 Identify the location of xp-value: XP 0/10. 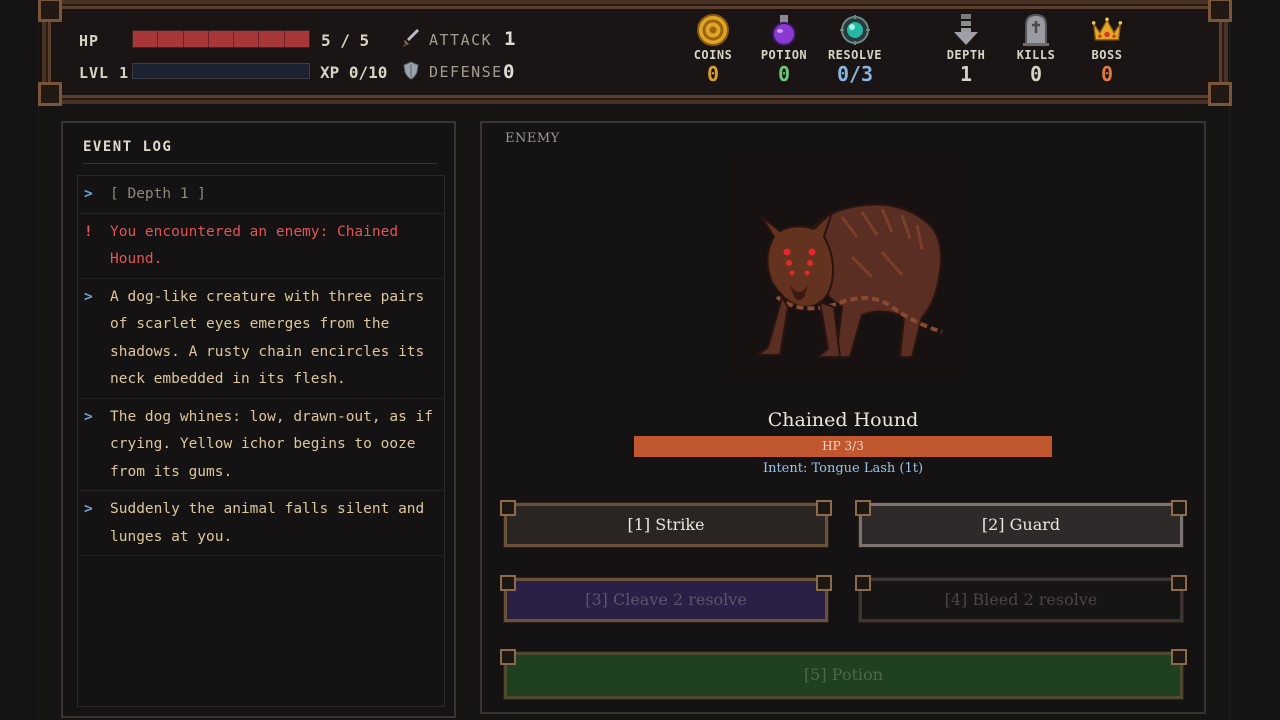
(354, 72).